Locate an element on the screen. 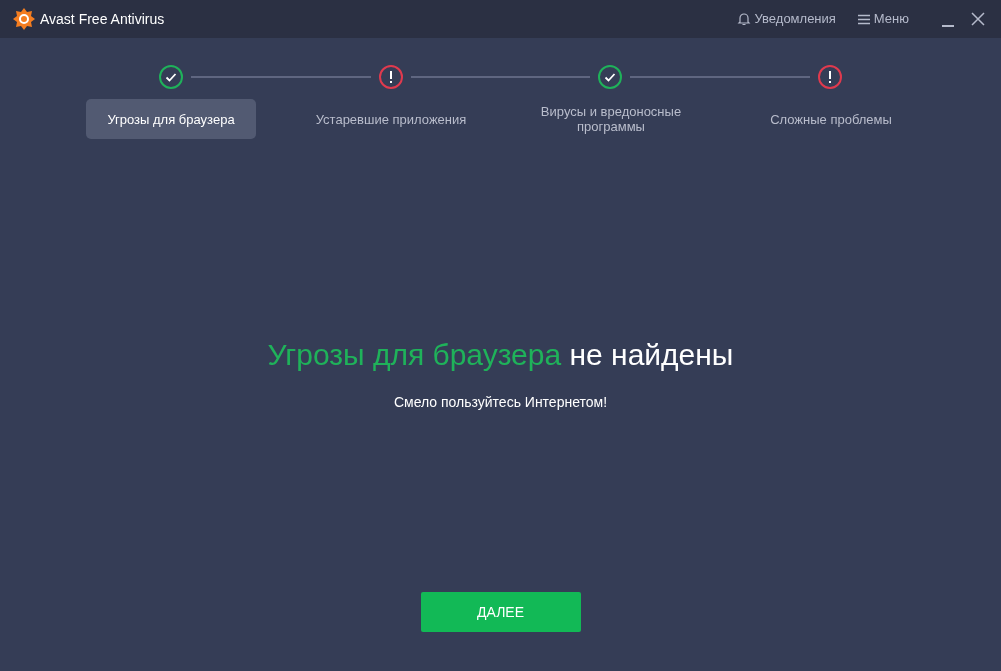 The height and width of the screenshot is (671, 1001). step-tab: Сложные проблемы is located at coordinates (831, 119).